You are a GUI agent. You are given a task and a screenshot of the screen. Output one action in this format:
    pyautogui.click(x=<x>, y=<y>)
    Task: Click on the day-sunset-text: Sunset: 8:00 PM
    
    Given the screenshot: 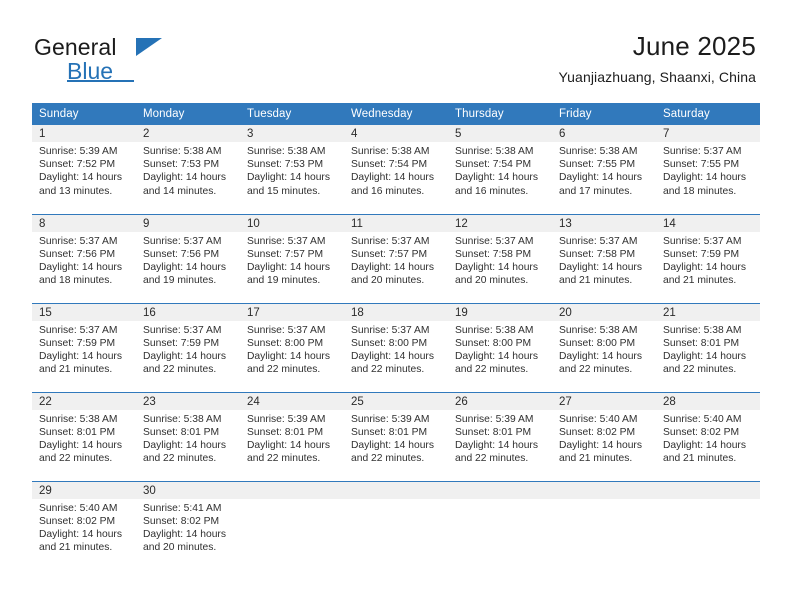 What is the action you would take?
    pyautogui.click(x=389, y=343)
    